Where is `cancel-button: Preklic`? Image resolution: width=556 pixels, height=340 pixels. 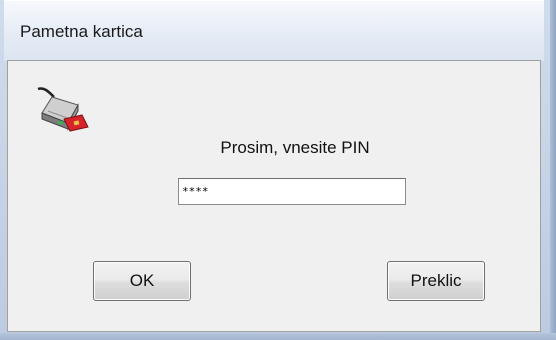
cancel-button: Preklic is located at coordinates (436, 281).